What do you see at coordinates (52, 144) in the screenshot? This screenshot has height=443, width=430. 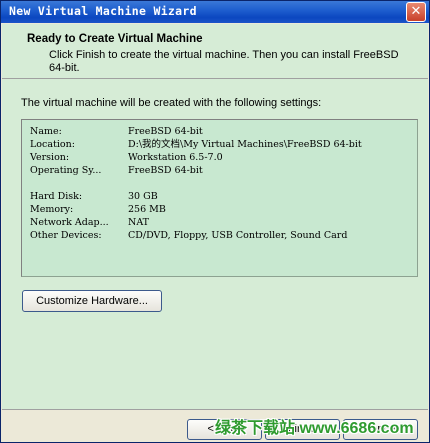 I see `setting-key: Location:` at bounding box center [52, 144].